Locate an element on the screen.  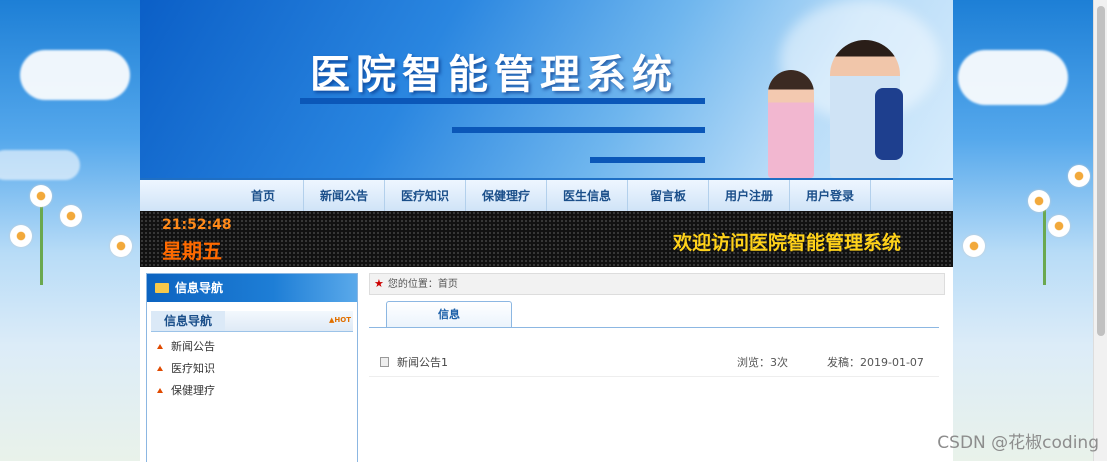
breadcrumb: ★ 您的位置：首页 is located at coordinates (657, 284).